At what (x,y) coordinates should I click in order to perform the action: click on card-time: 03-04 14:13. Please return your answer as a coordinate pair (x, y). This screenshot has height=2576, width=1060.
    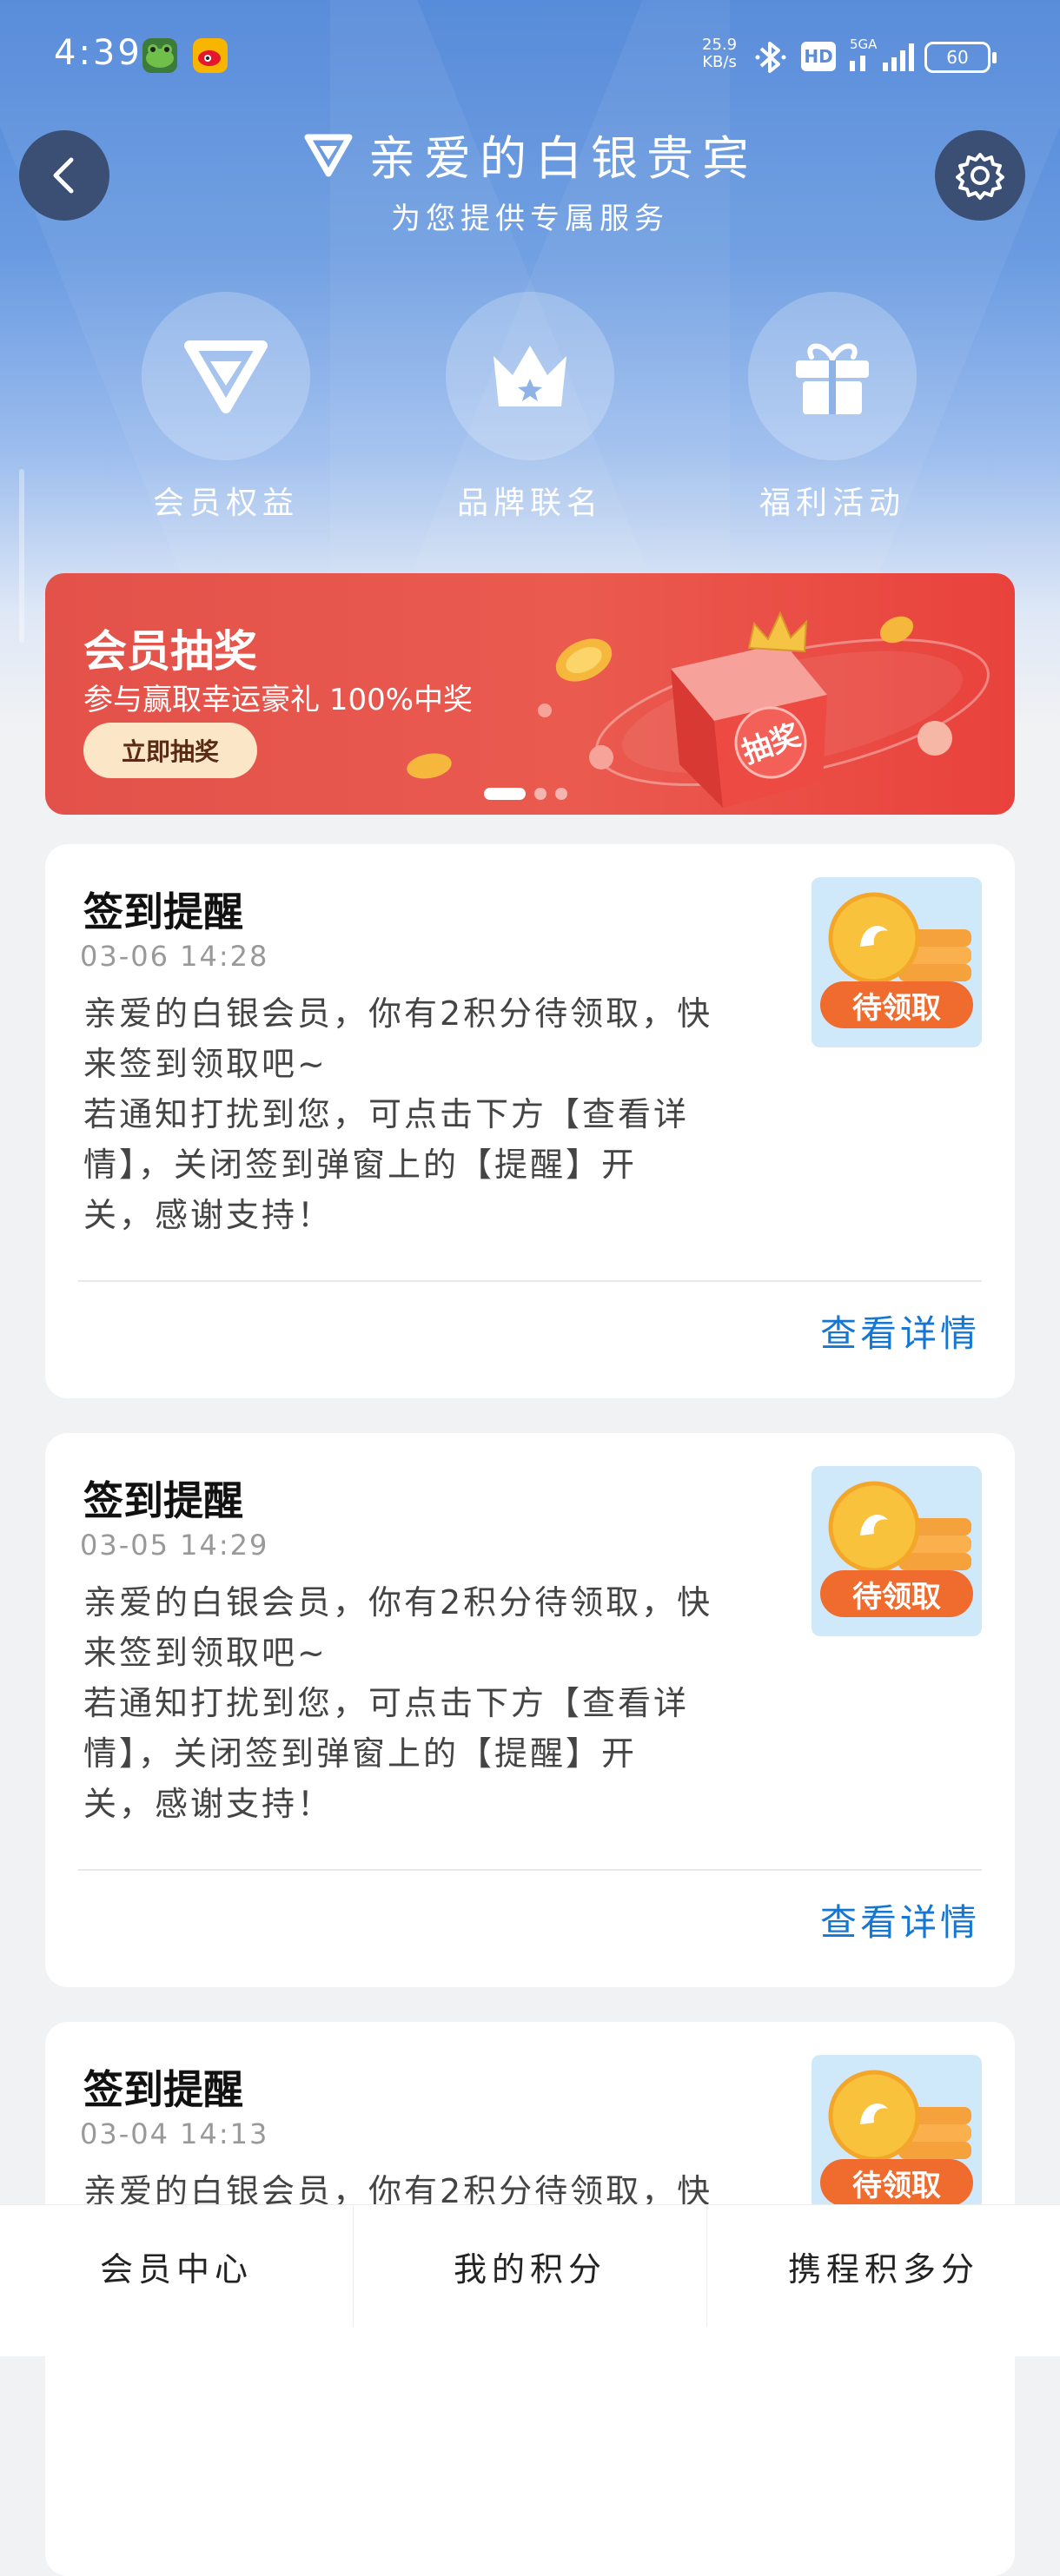
    Looking at the image, I should click on (174, 2133).